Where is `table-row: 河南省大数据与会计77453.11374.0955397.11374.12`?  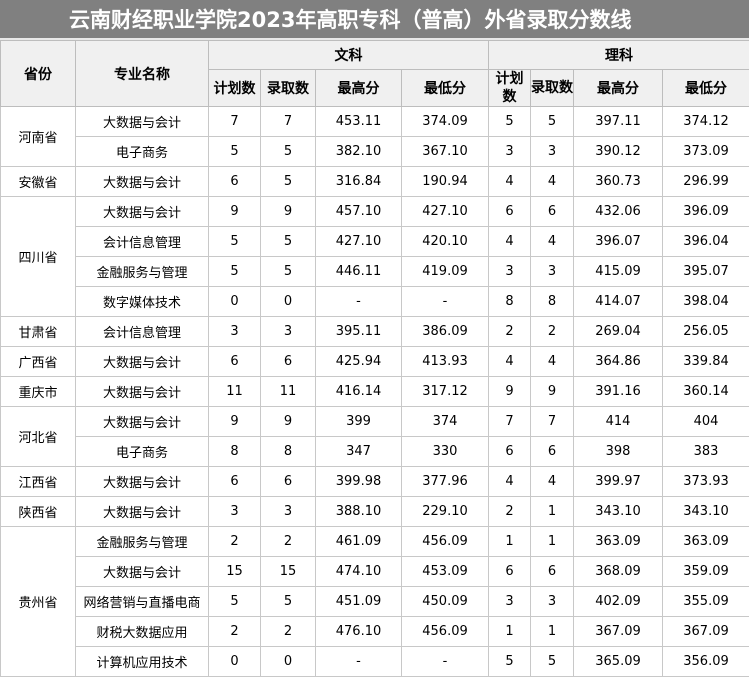
table-row: 河南省大数据与会计77453.11374.0955397.11374.12 is located at coordinates (375, 122).